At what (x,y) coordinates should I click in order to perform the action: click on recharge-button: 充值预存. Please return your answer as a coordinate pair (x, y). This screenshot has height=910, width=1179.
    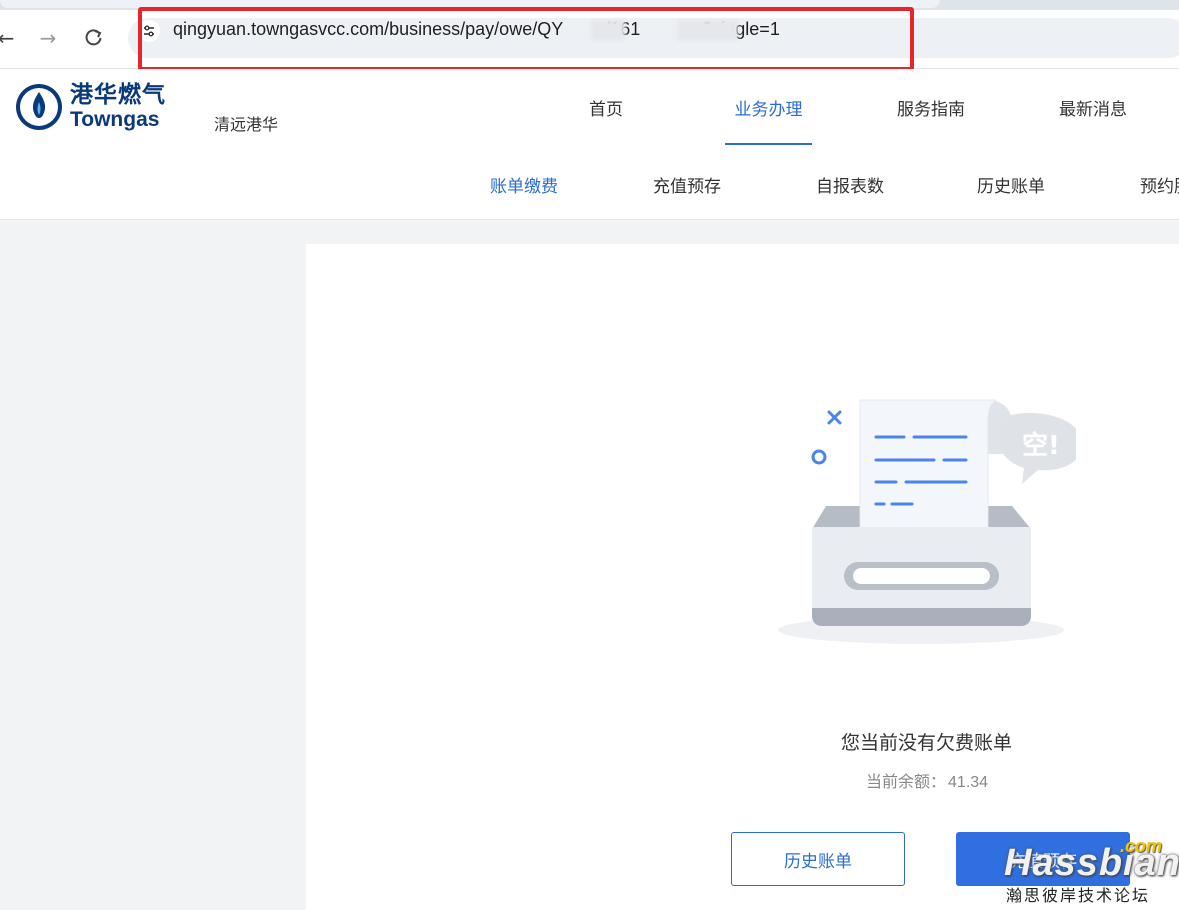
    Looking at the image, I should click on (1043, 859).